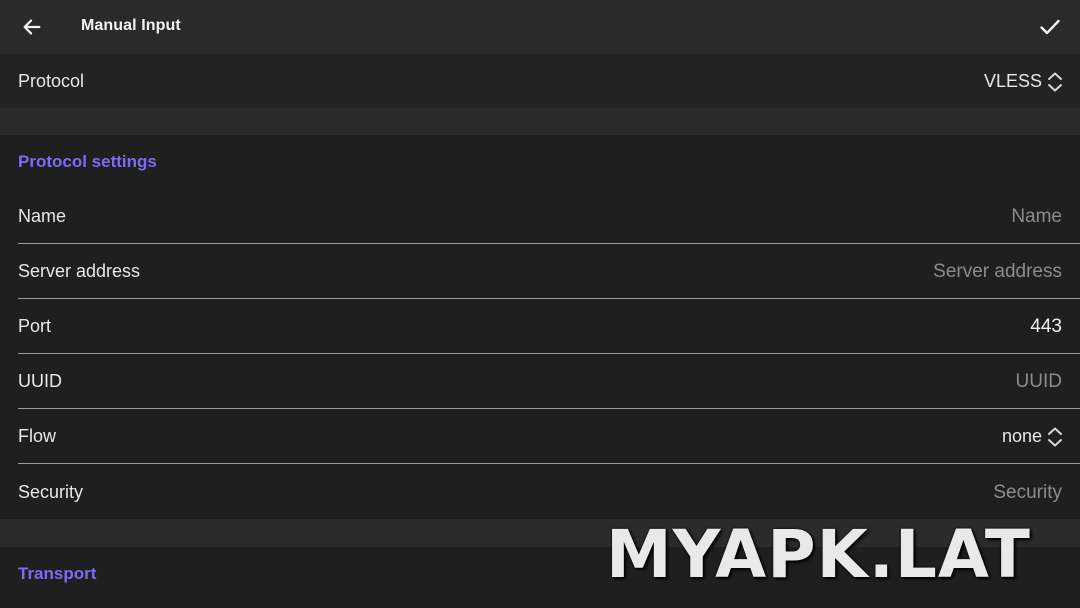 The width and height of the screenshot is (1080, 608). What do you see at coordinates (540, 216) in the screenshot?
I see `name-row: Name` at bounding box center [540, 216].